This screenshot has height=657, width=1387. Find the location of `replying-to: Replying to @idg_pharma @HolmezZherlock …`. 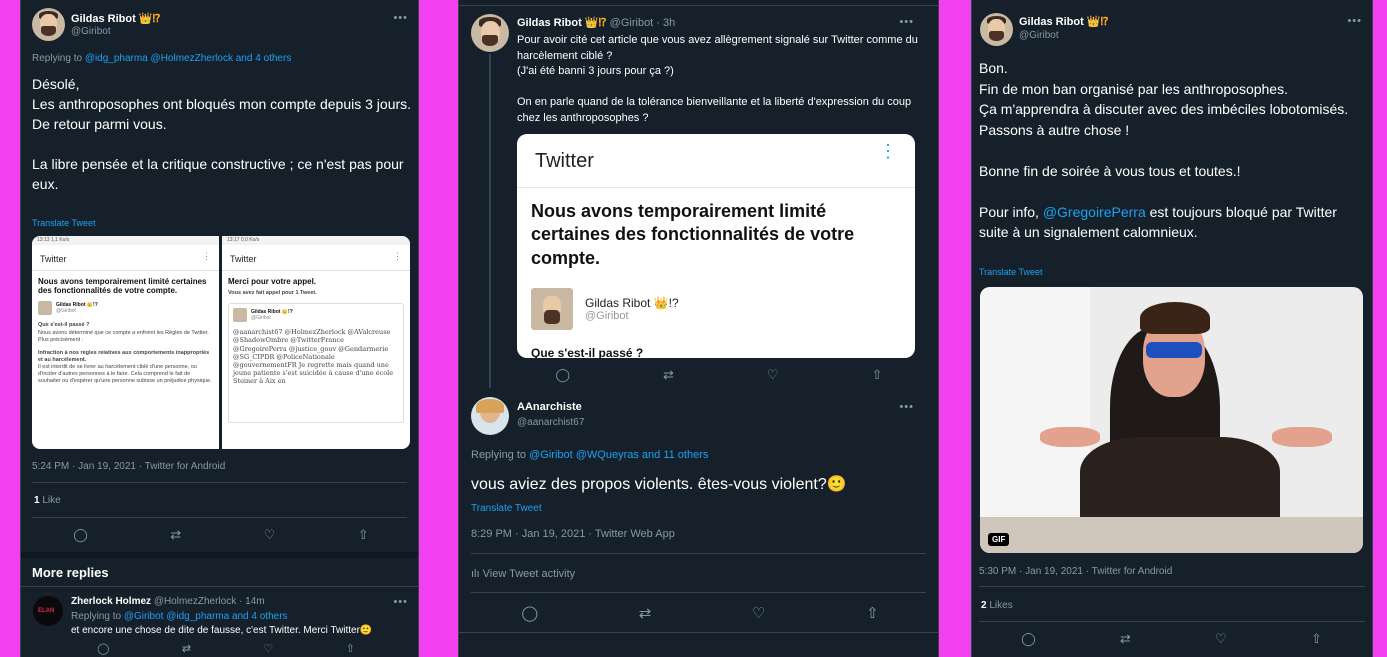

replying-to: Replying to @idg_pharma @HolmezZherlock … is located at coordinates (162, 58).